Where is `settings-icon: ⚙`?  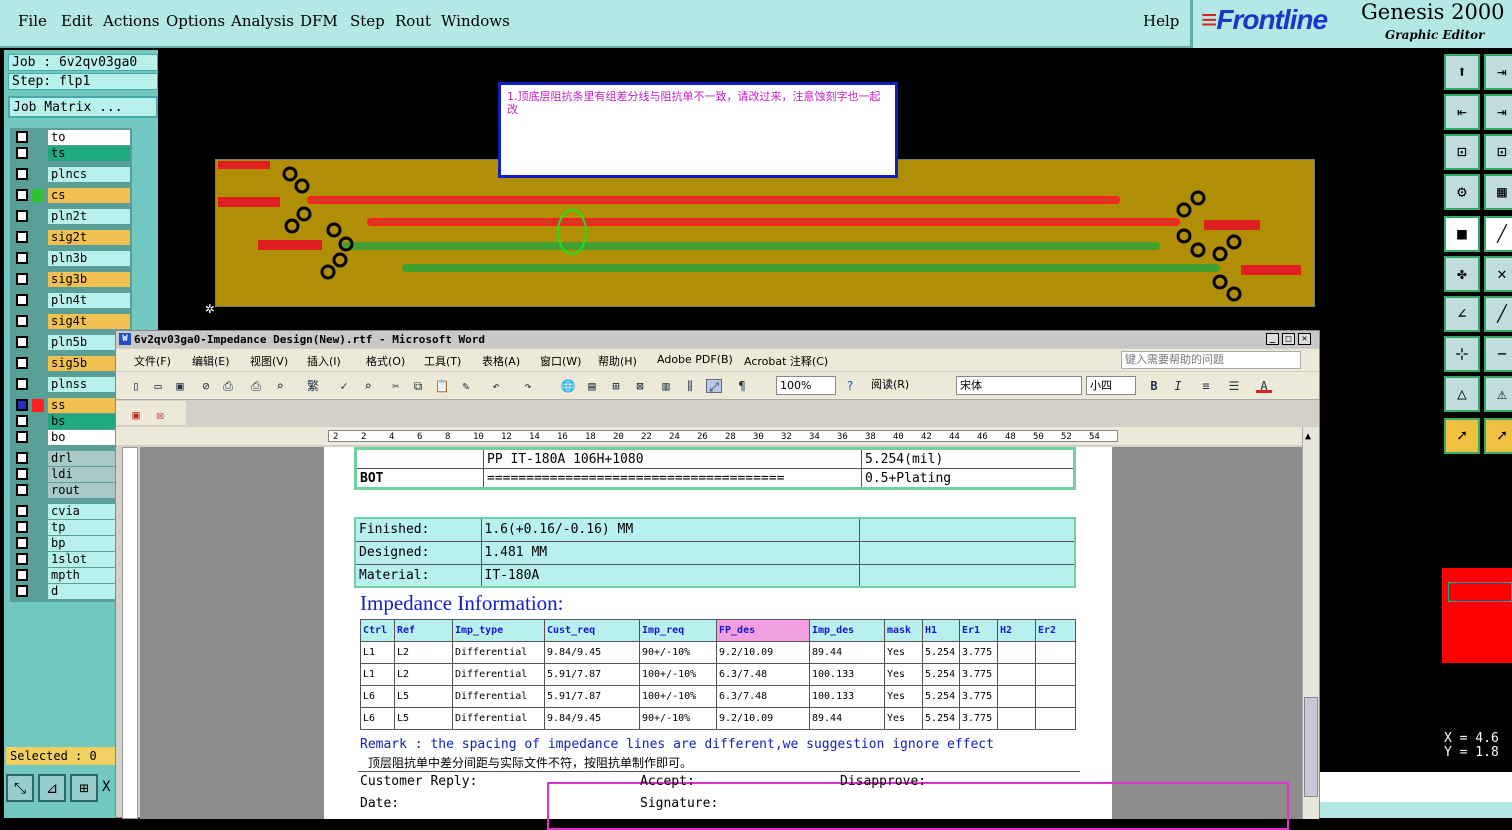 settings-icon: ⚙ is located at coordinates (1462, 192).